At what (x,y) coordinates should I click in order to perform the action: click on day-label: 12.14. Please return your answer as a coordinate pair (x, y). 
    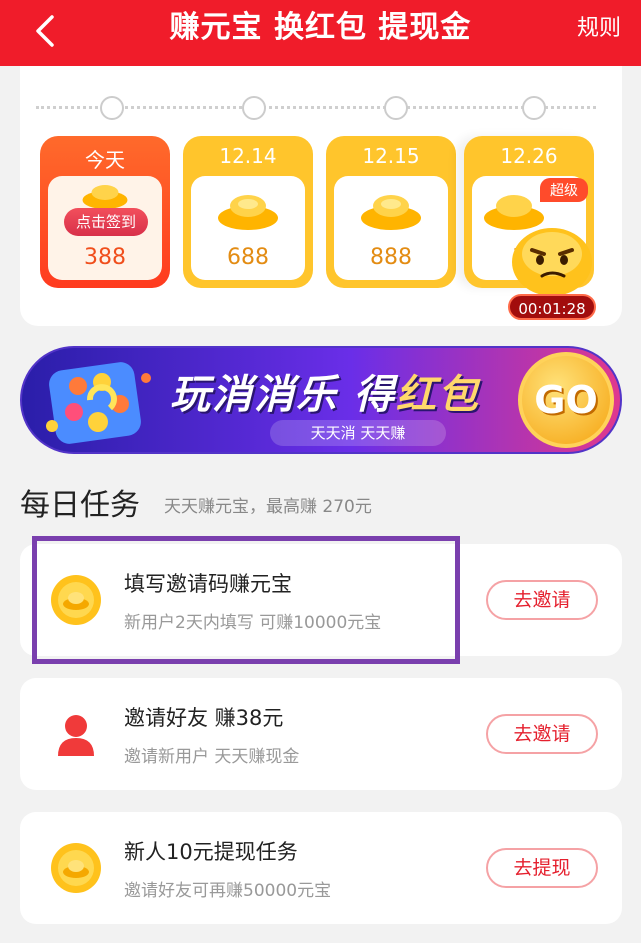
    Looking at the image, I should click on (248, 156).